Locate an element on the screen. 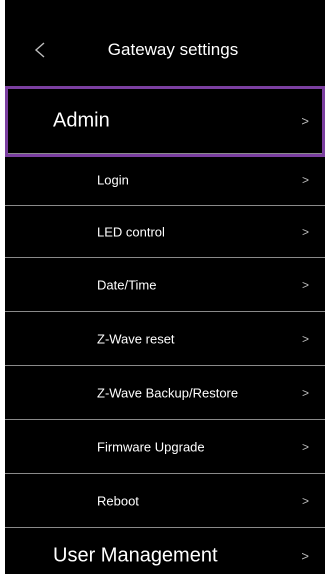 Image resolution: width=325 pixels, height=574 pixels. menu-item-label: Z-Wave Backup/Restore is located at coordinates (168, 393).